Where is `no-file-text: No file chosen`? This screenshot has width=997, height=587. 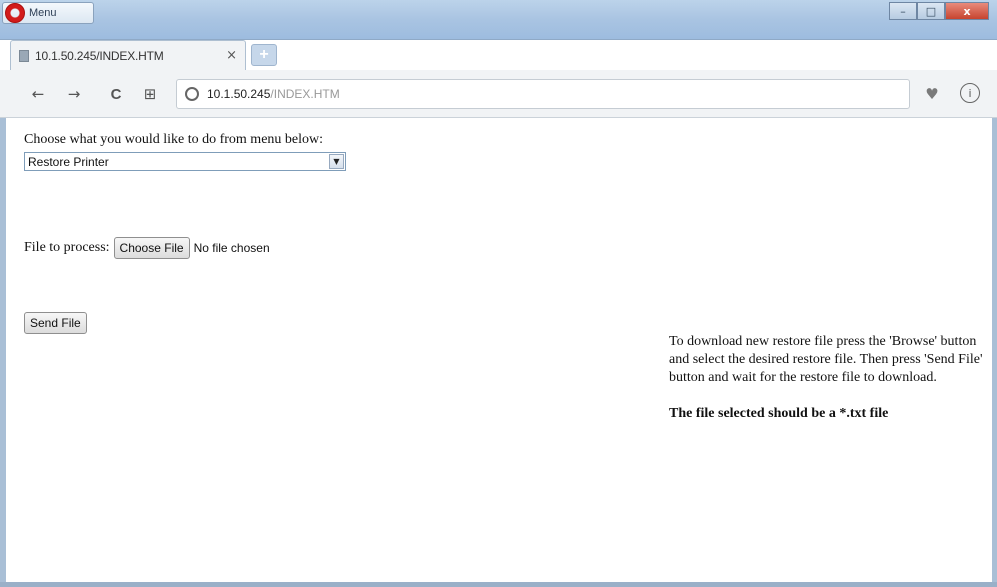
no-file-text: No file chosen is located at coordinates (231, 248).